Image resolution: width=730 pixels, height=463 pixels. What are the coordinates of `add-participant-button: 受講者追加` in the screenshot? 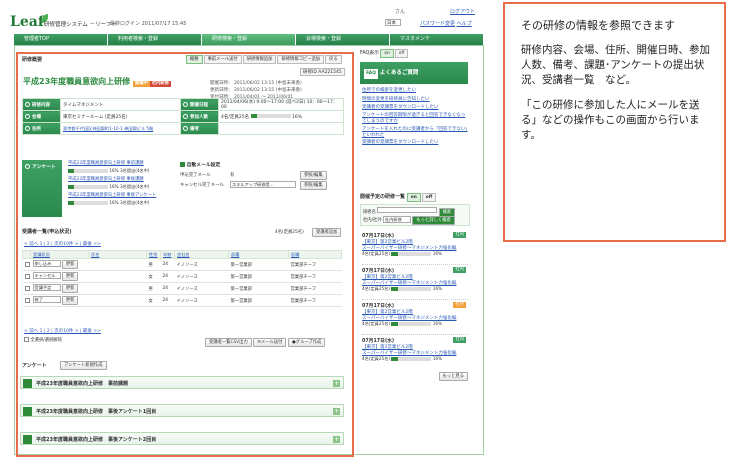 It's located at (327, 232).